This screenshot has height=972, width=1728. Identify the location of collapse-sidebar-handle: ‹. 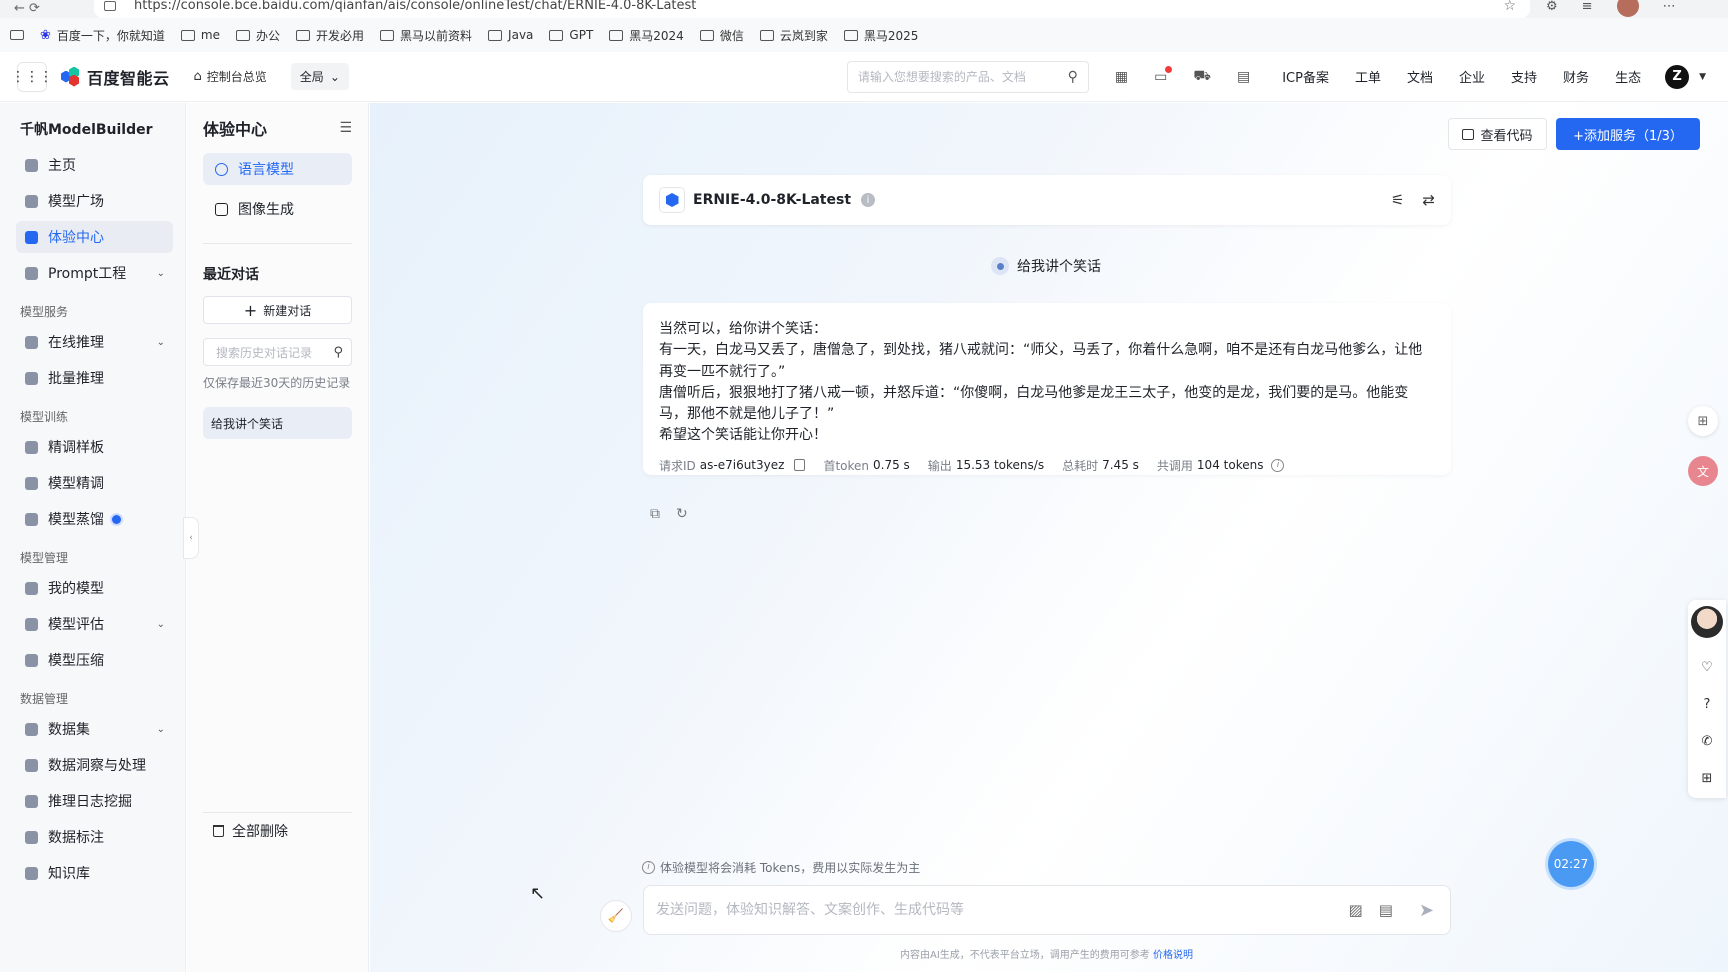
(191, 538).